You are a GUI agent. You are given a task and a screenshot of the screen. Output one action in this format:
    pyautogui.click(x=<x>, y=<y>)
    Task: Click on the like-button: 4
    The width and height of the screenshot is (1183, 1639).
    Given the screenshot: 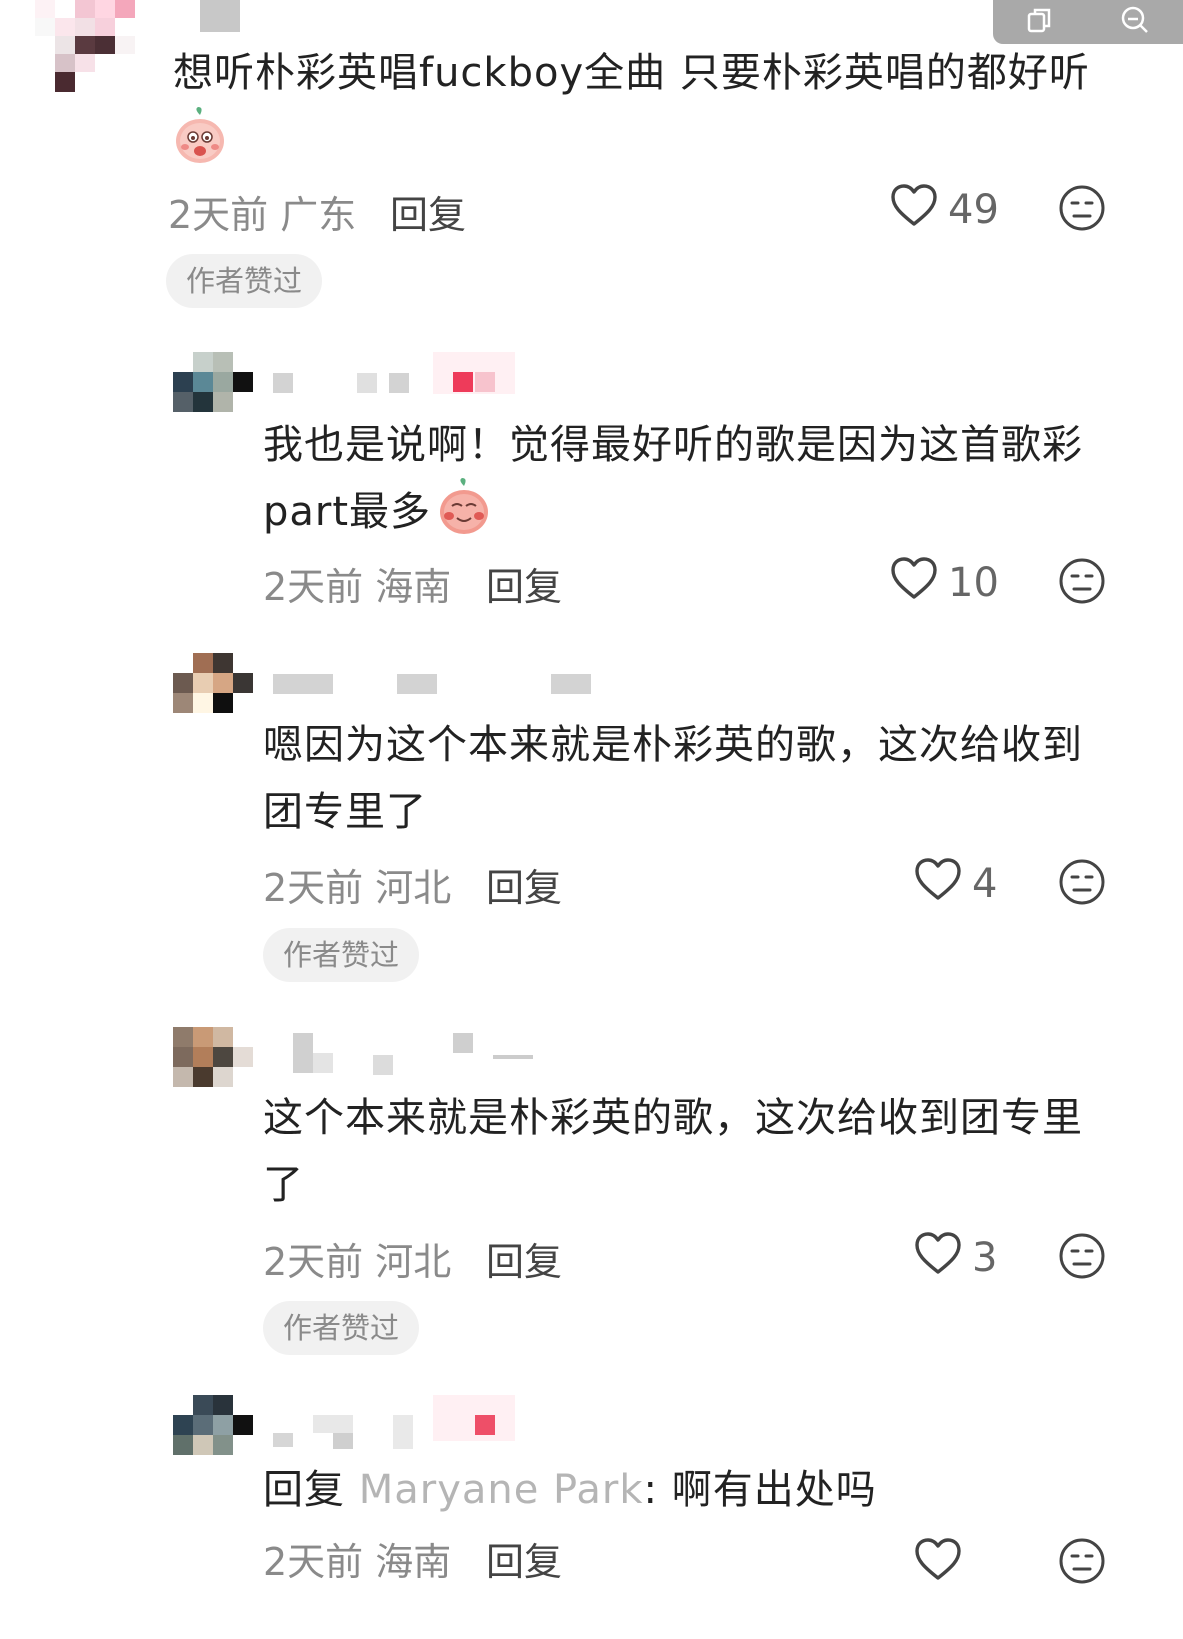 What is the action you would take?
    pyautogui.click(x=955, y=884)
    